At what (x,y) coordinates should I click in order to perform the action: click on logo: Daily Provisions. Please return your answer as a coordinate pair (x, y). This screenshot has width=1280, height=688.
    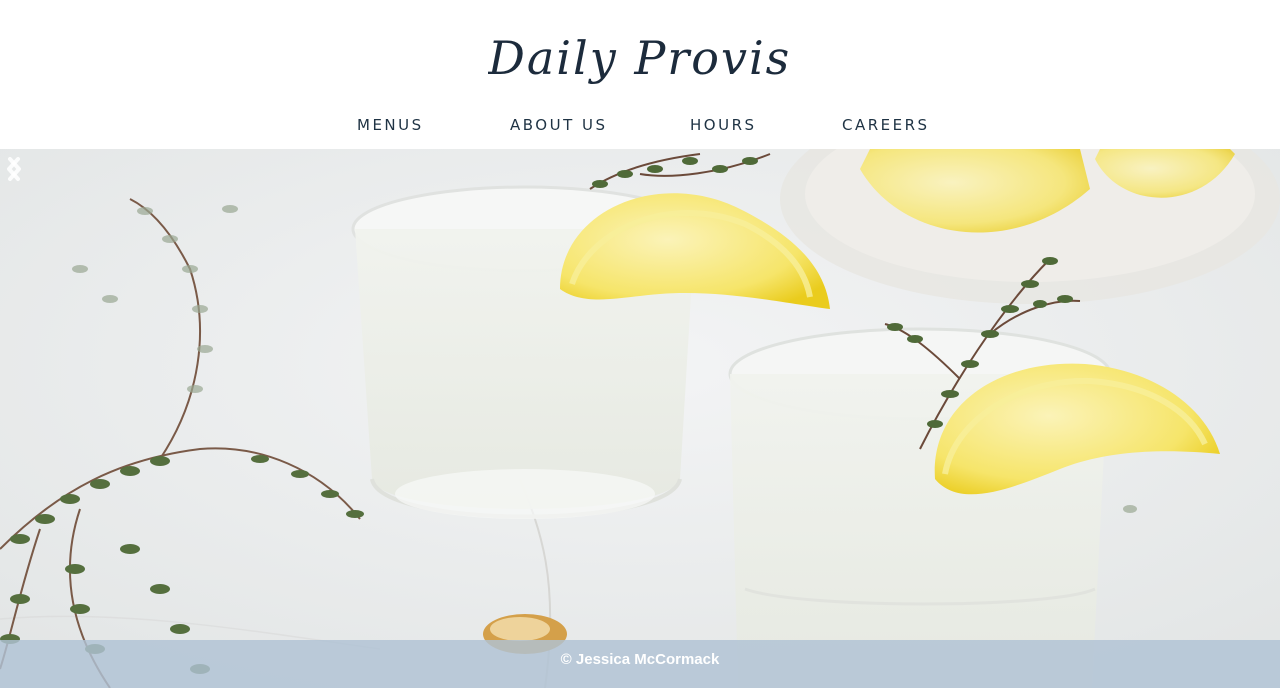
    Looking at the image, I should click on (640, 64).